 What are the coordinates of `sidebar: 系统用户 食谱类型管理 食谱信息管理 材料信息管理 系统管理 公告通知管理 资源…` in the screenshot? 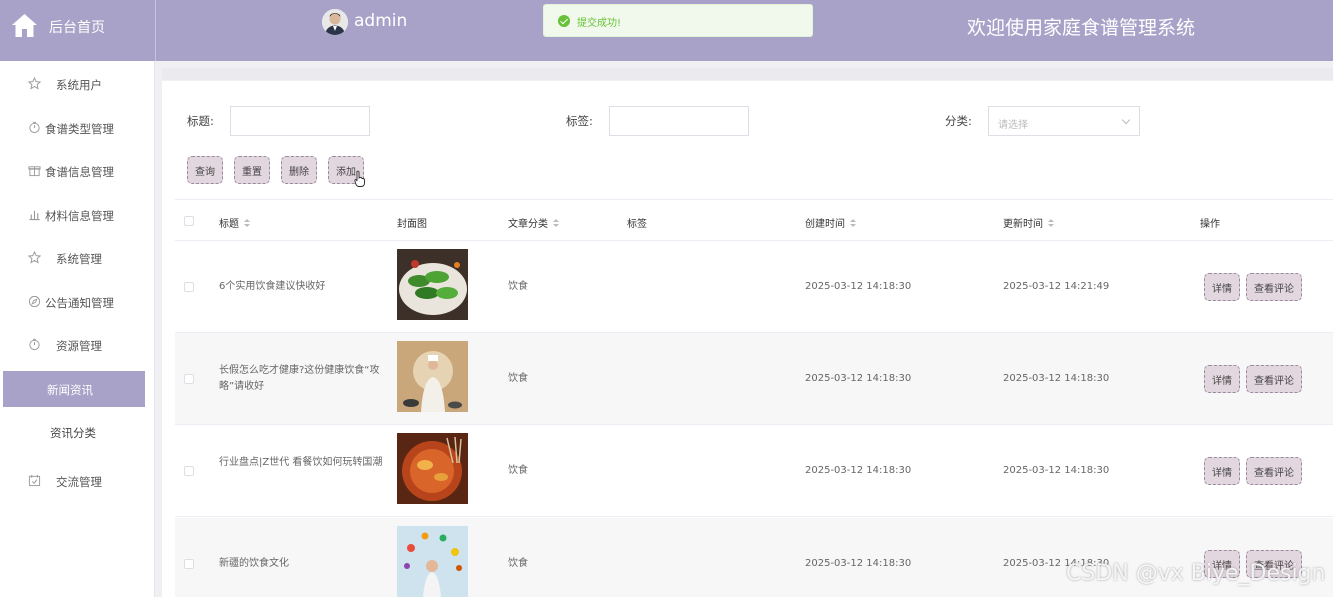 It's located at (77, 329).